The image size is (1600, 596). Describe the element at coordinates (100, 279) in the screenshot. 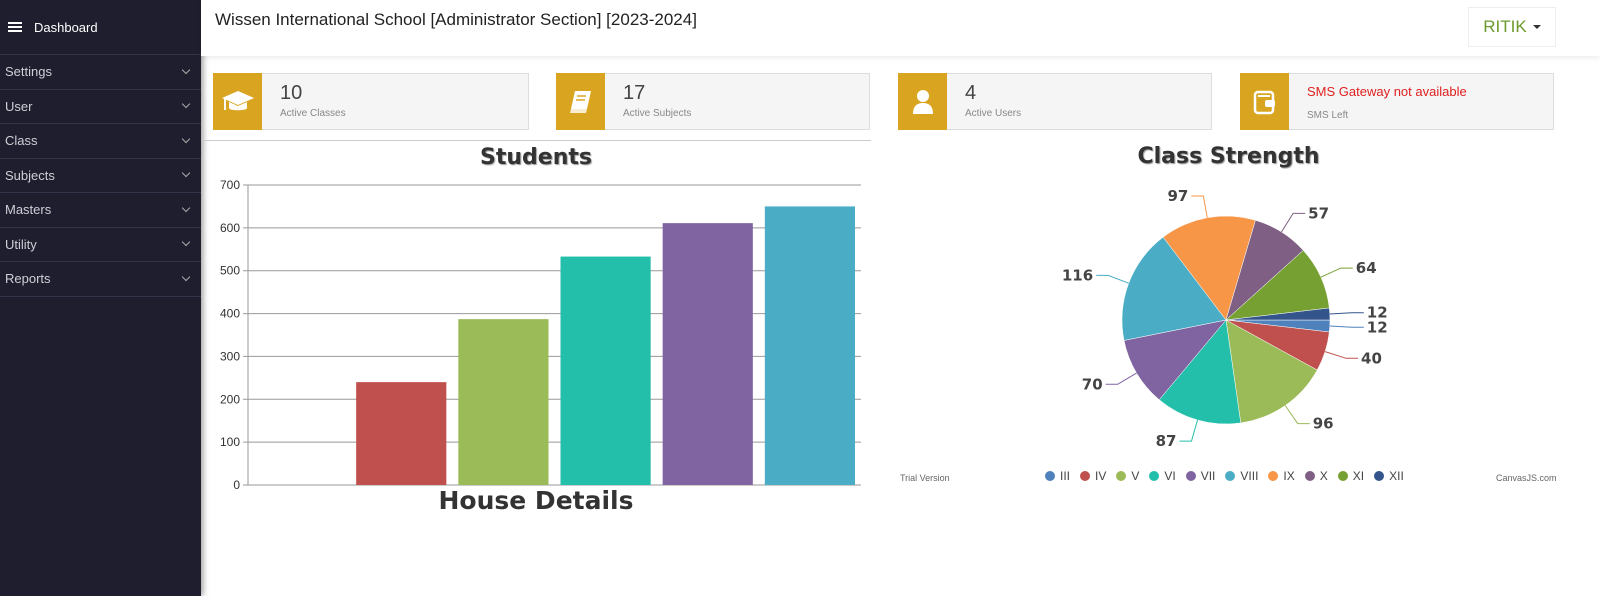

I see `sidebar-item-reports: Reports` at that location.